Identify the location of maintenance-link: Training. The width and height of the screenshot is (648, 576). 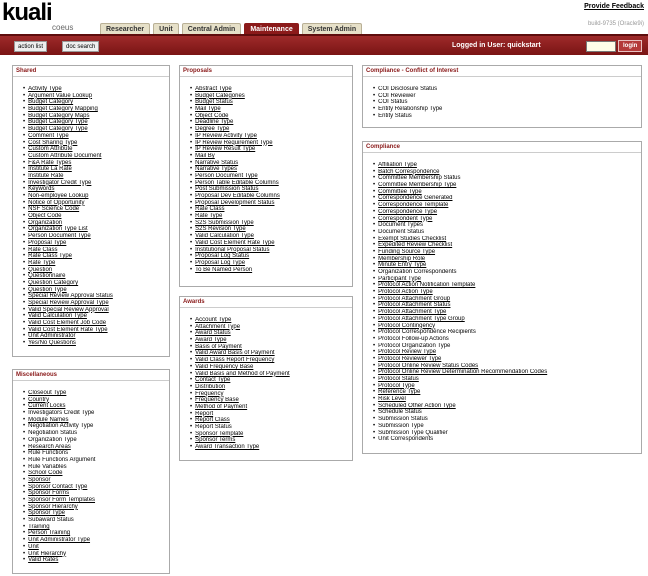
(38, 527).